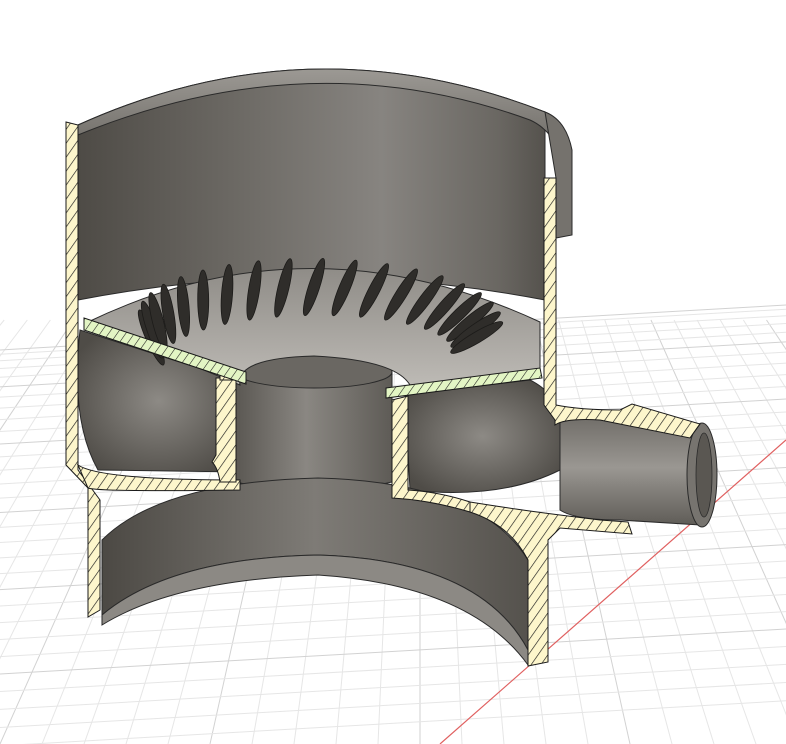 This screenshot has width=786, height=744. I want to click on lower-chamber-right, so click(482, 436).